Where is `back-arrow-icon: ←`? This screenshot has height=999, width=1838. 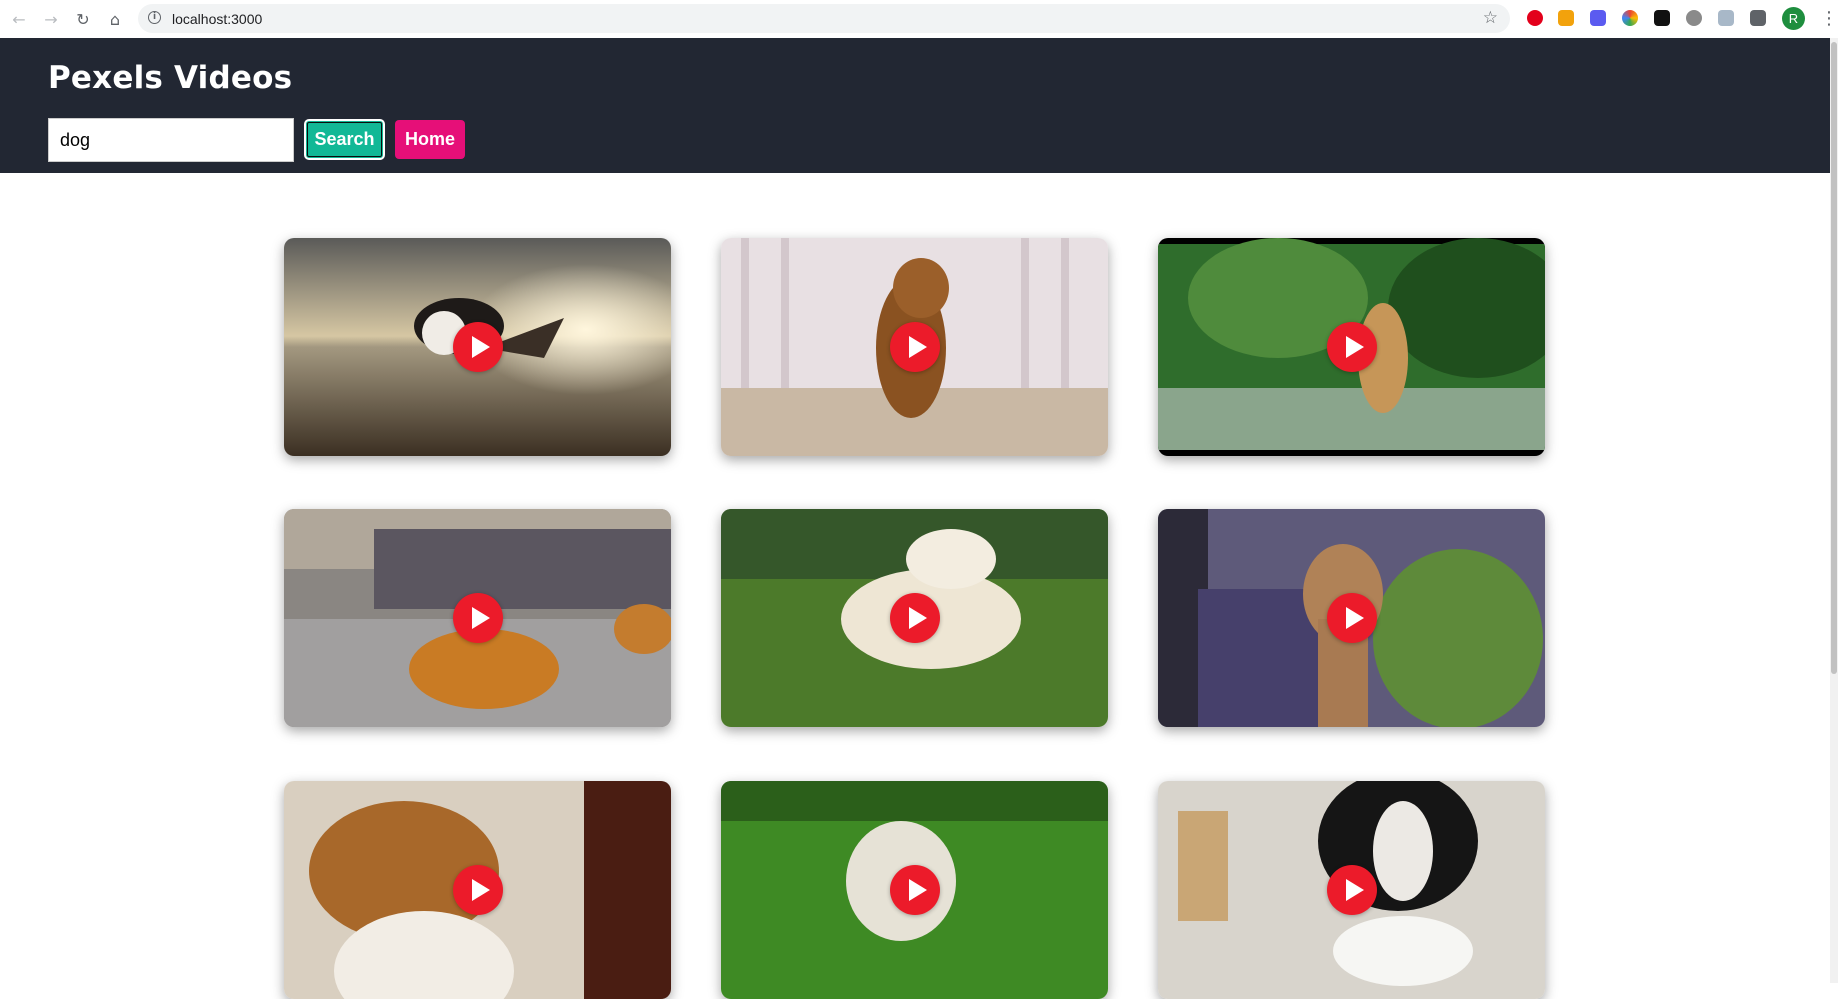
back-arrow-icon: ← is located at coordinates (19, 19).